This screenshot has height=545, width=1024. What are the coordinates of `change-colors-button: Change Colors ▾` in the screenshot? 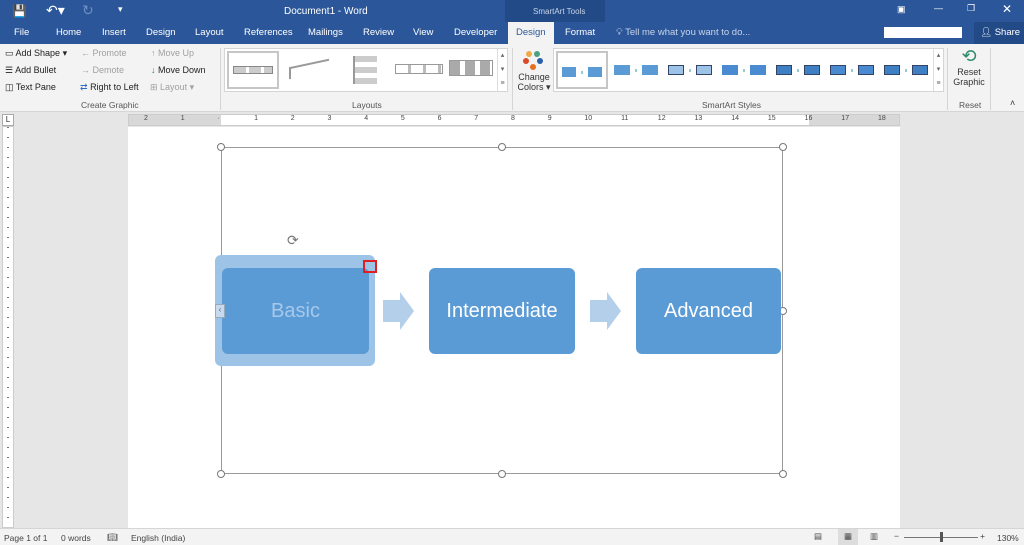 It's located at (534, 73).